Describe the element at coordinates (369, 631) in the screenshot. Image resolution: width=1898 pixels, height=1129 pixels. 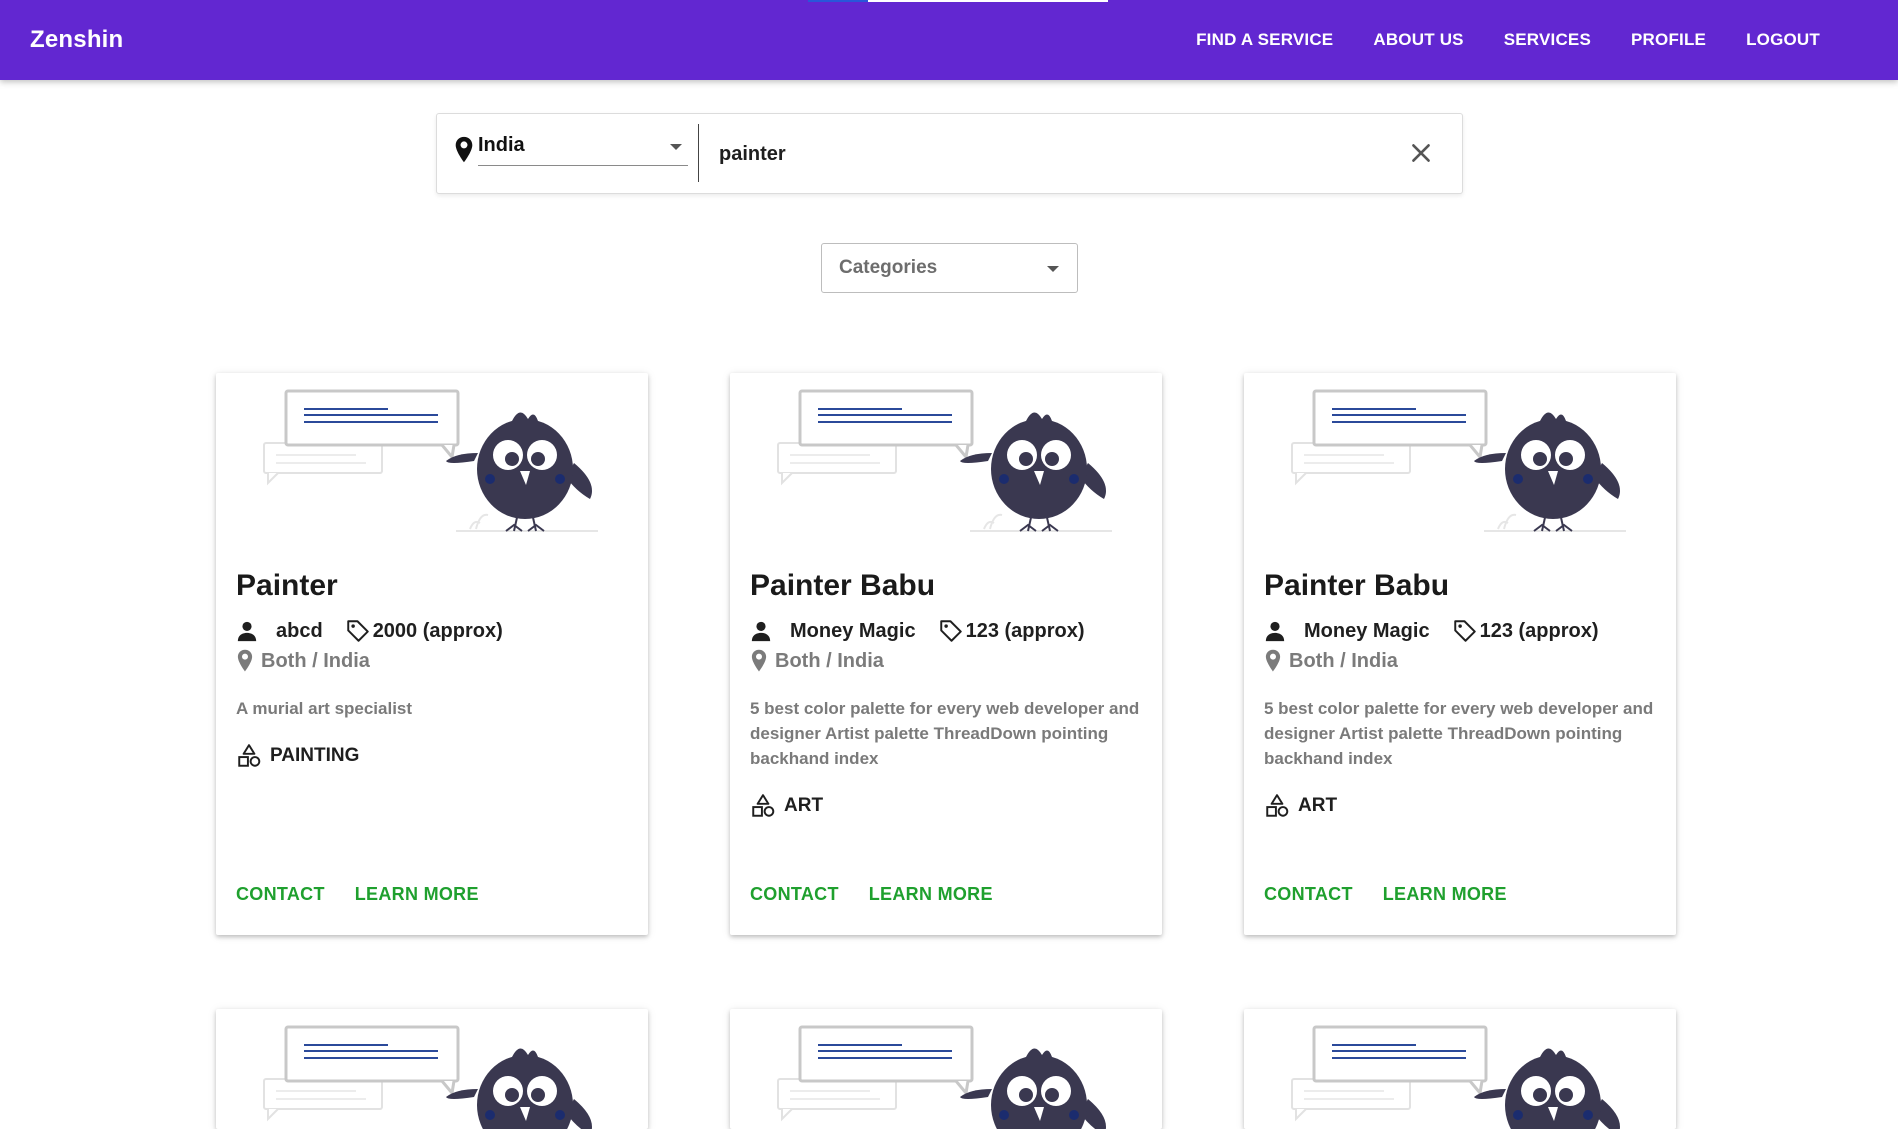
I see `card-meta: abcd 2000 (approx)` at that location.